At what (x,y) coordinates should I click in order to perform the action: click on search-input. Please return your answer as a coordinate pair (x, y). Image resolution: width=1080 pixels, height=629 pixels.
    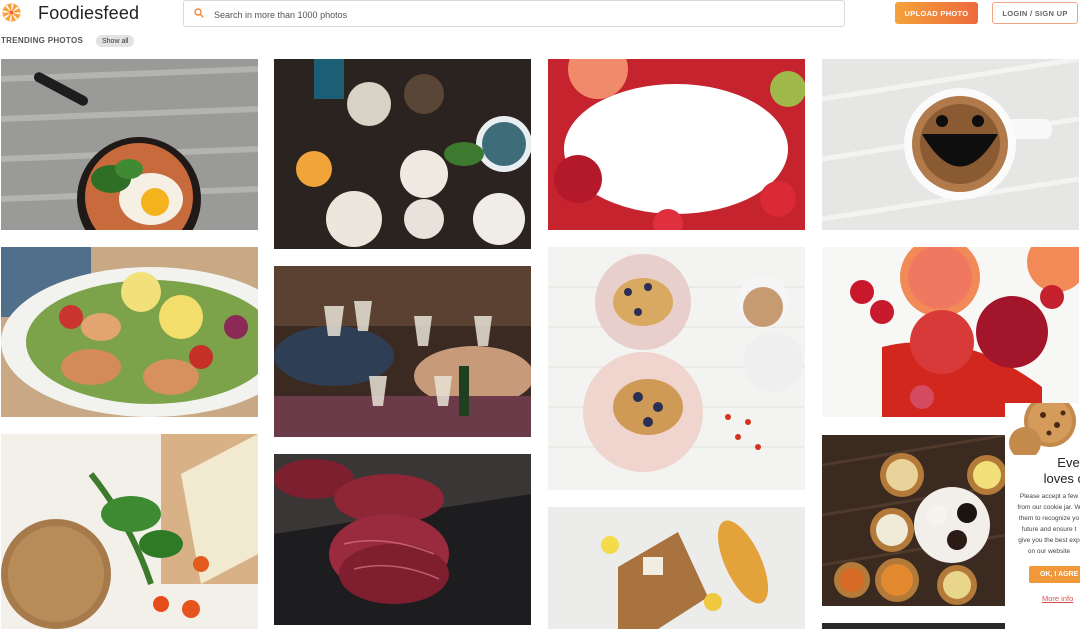
    Looking at the image, I should click on (514, 15).